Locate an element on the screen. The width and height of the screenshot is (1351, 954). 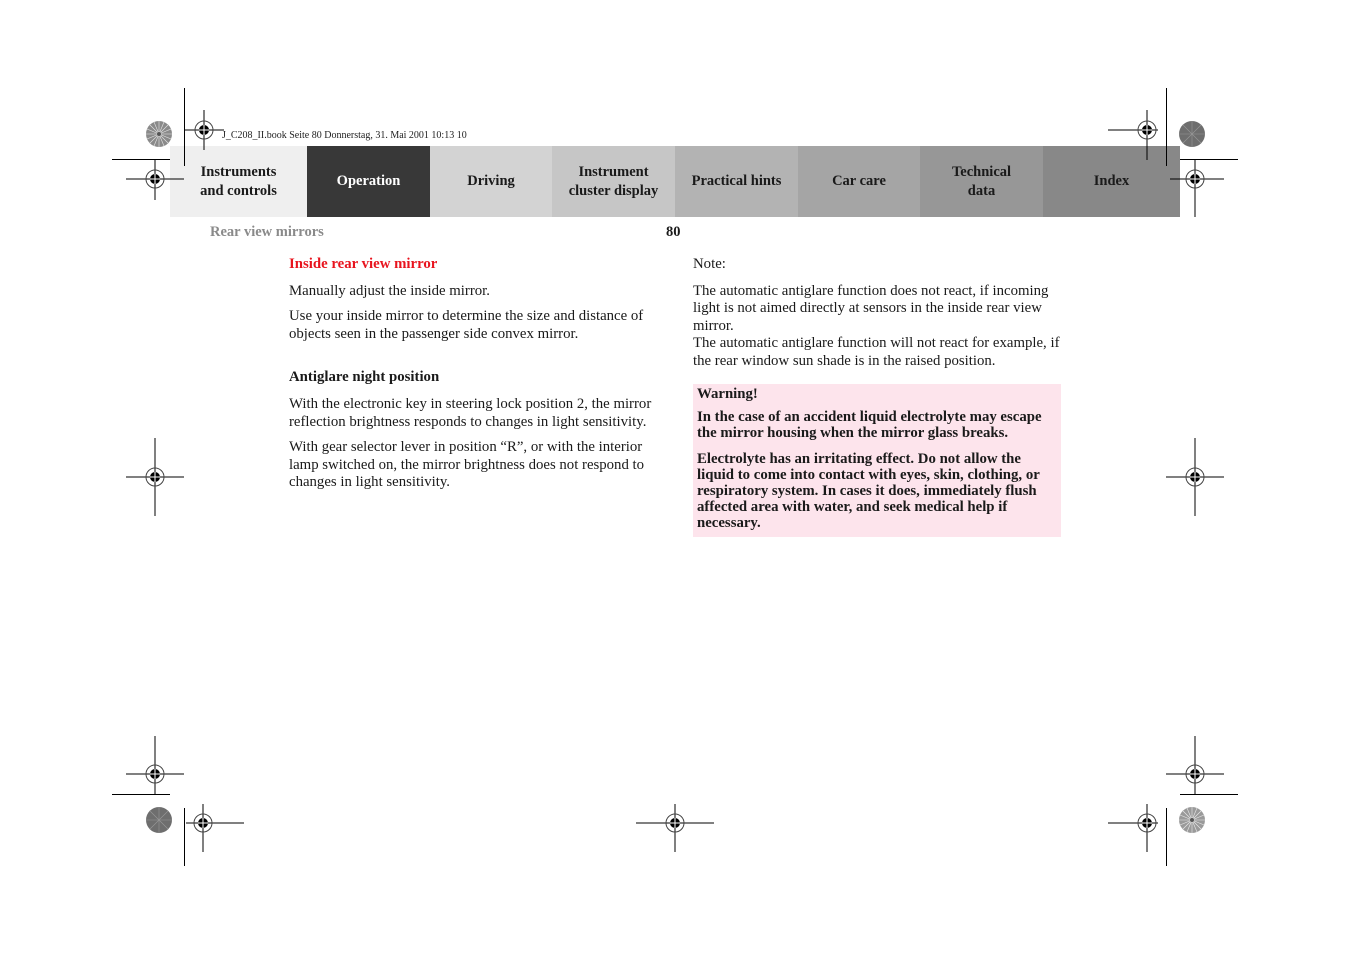
tab-label: Operation is located at coordinates (368, 181).